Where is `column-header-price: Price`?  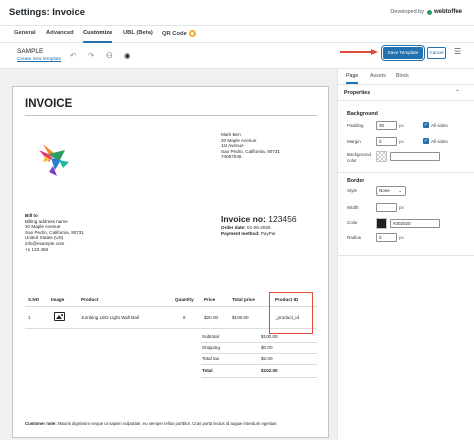
column-header-price: Price is located at coordinates (210, 299).